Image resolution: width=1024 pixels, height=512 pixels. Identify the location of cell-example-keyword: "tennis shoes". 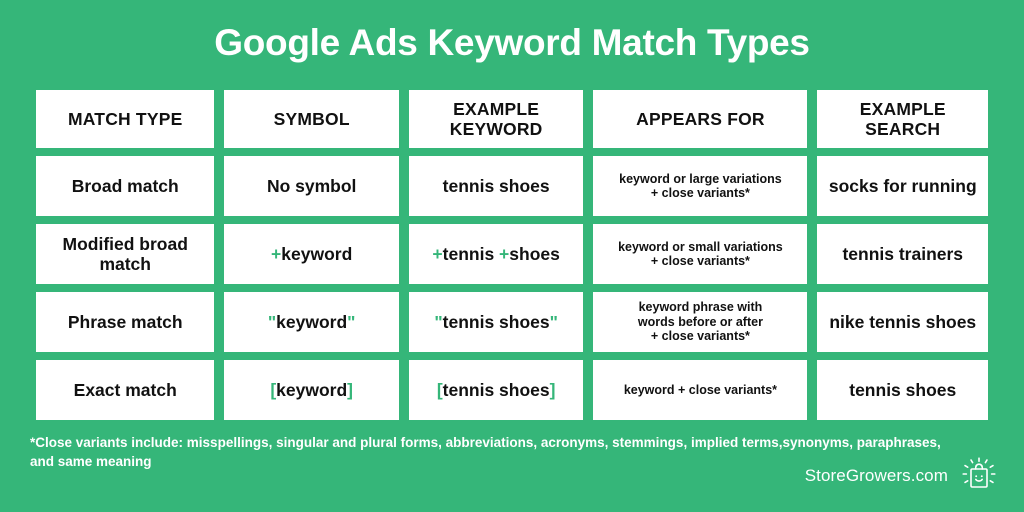
(496, 322).